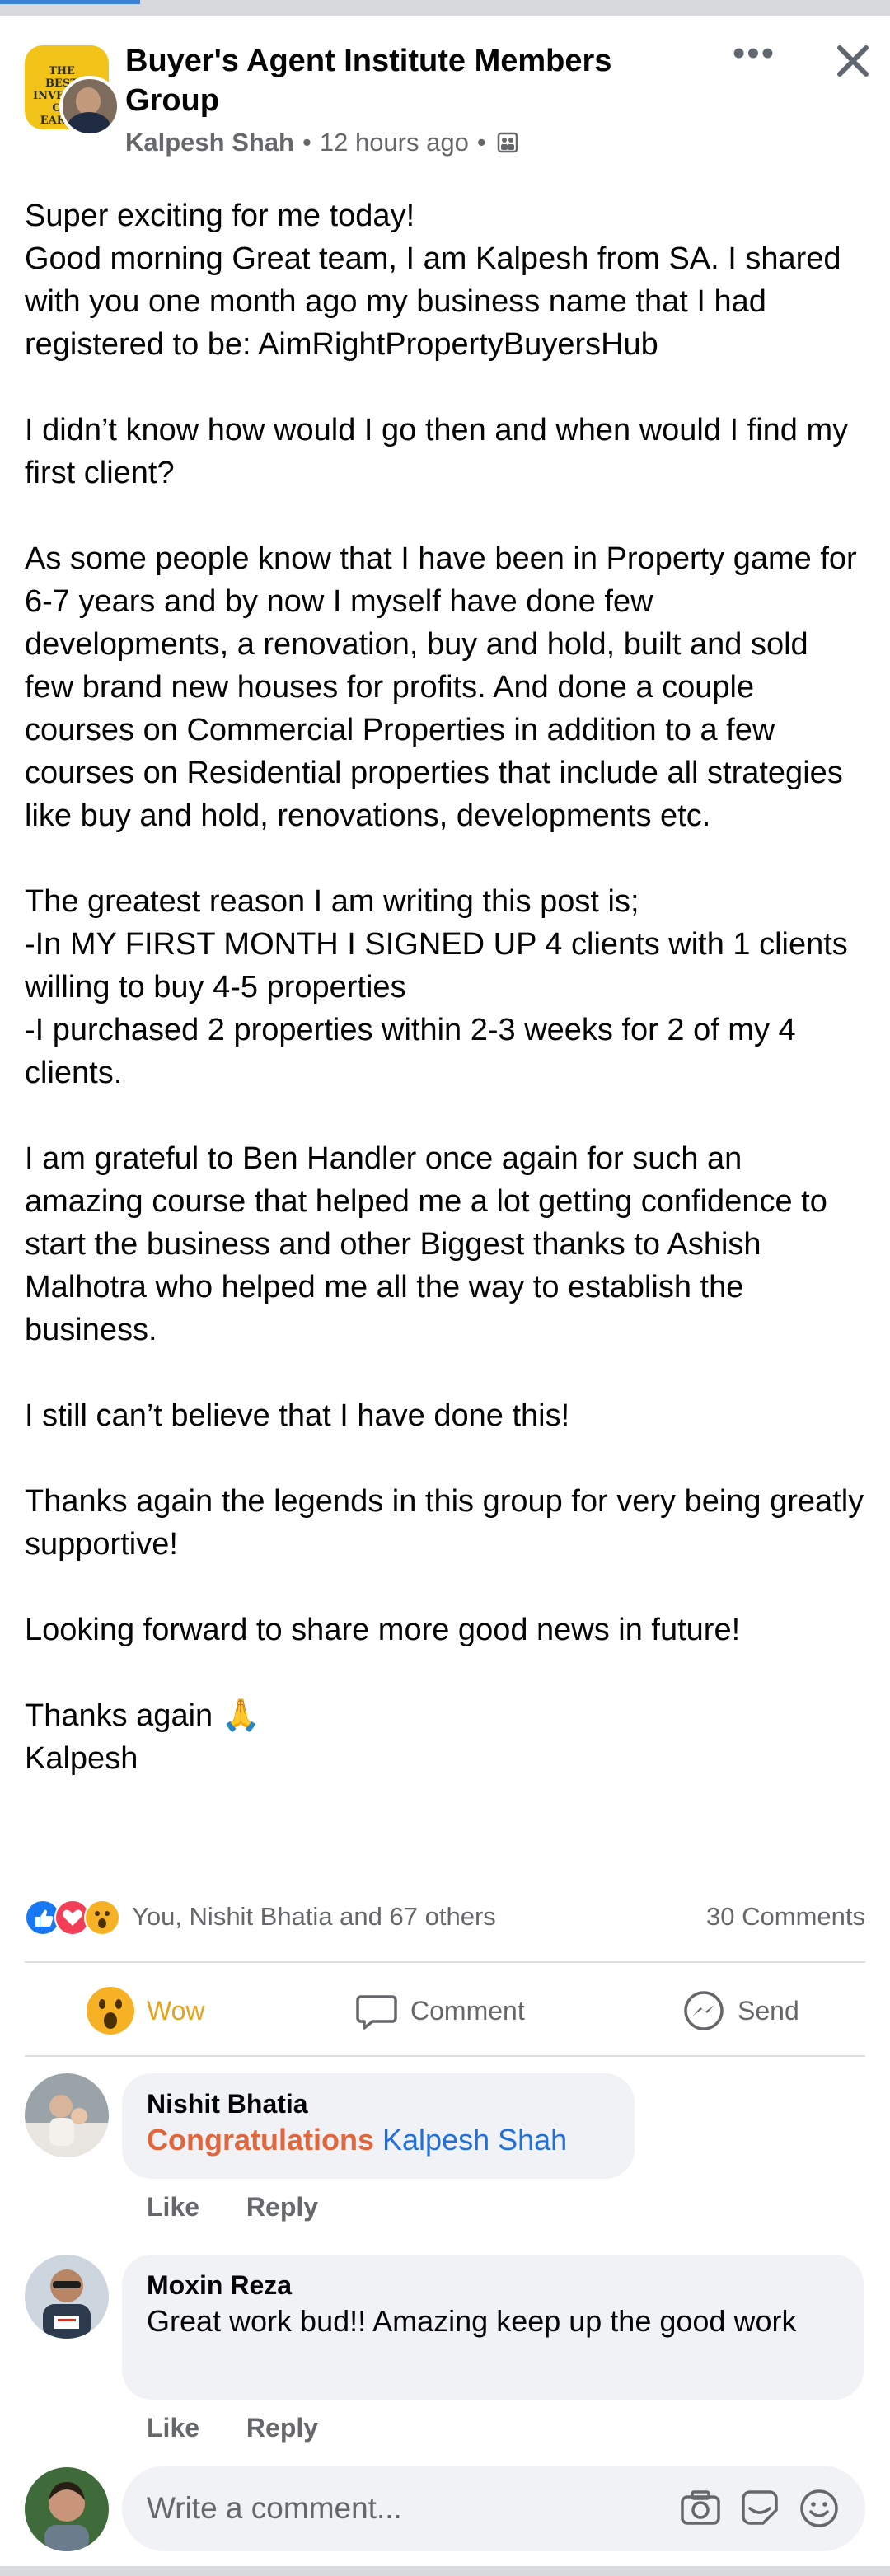 This screenshot has width=890, height=2576. Describe the element at coordinates (507, 142) in the screenshot. I see `group-privacy-icon` at that location.